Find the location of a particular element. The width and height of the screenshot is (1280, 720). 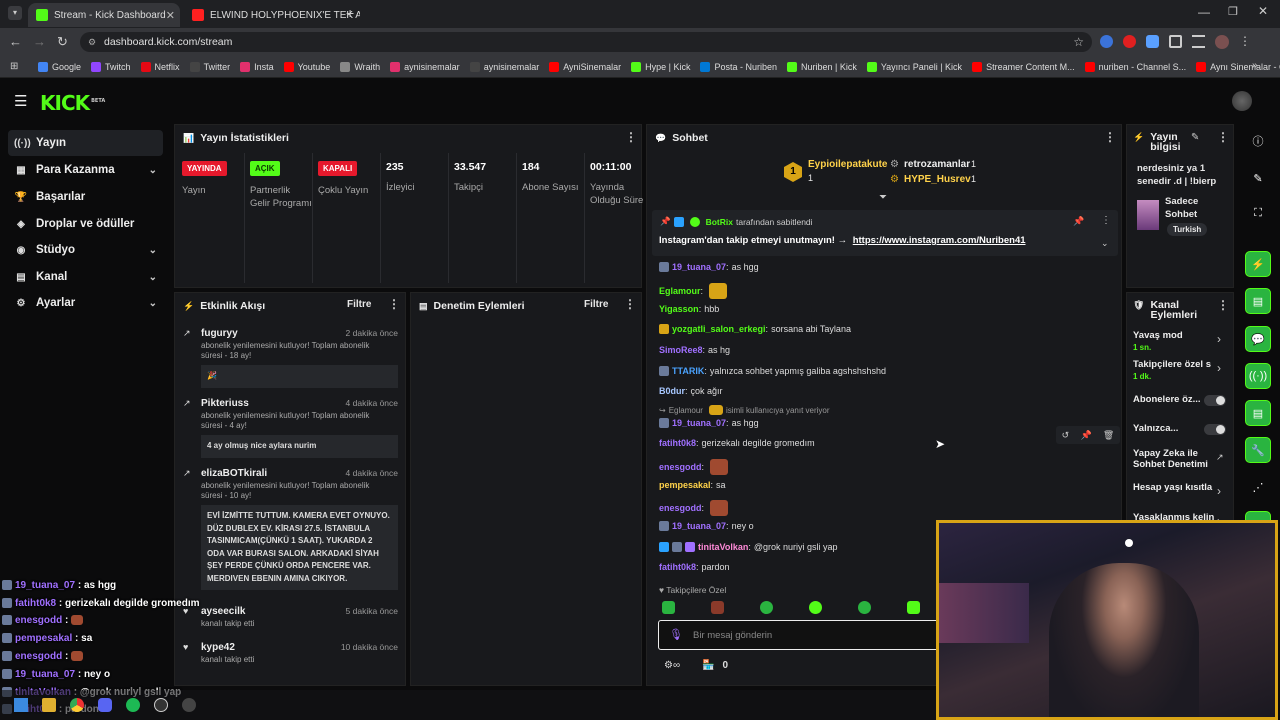

site-info-icon: ⚙ is located at coordinates (92, 42).